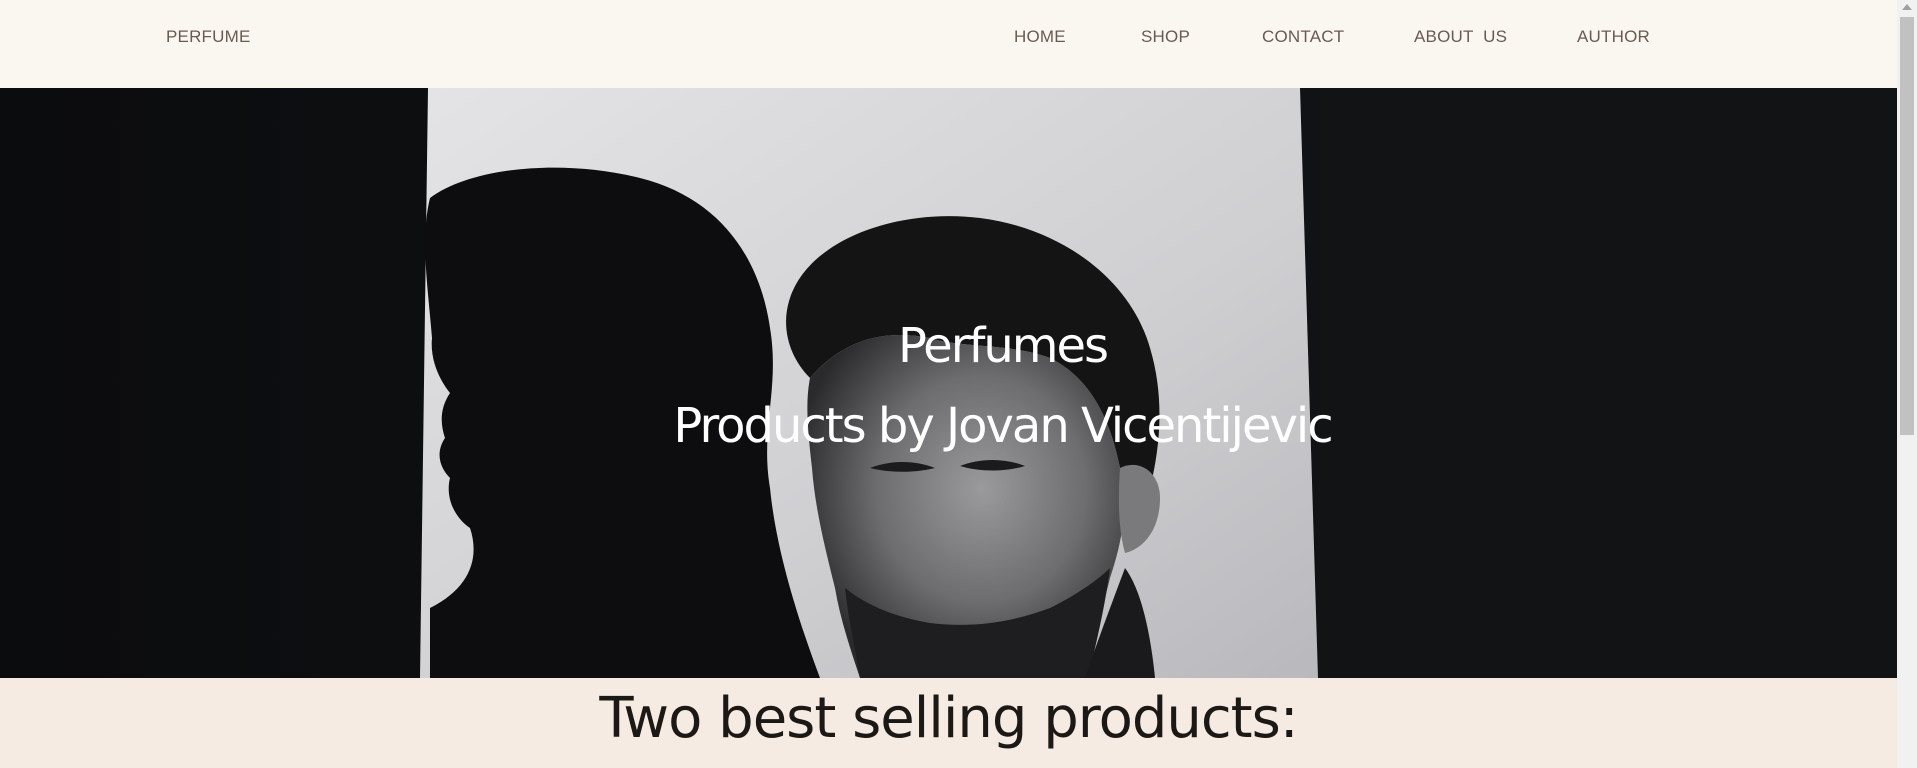 The width and height of the screenshot is (1917, 768). Describe the element at coordinates (1165, 37) in the screenshot. I see `nav-shop-link: SHOP` at that location.